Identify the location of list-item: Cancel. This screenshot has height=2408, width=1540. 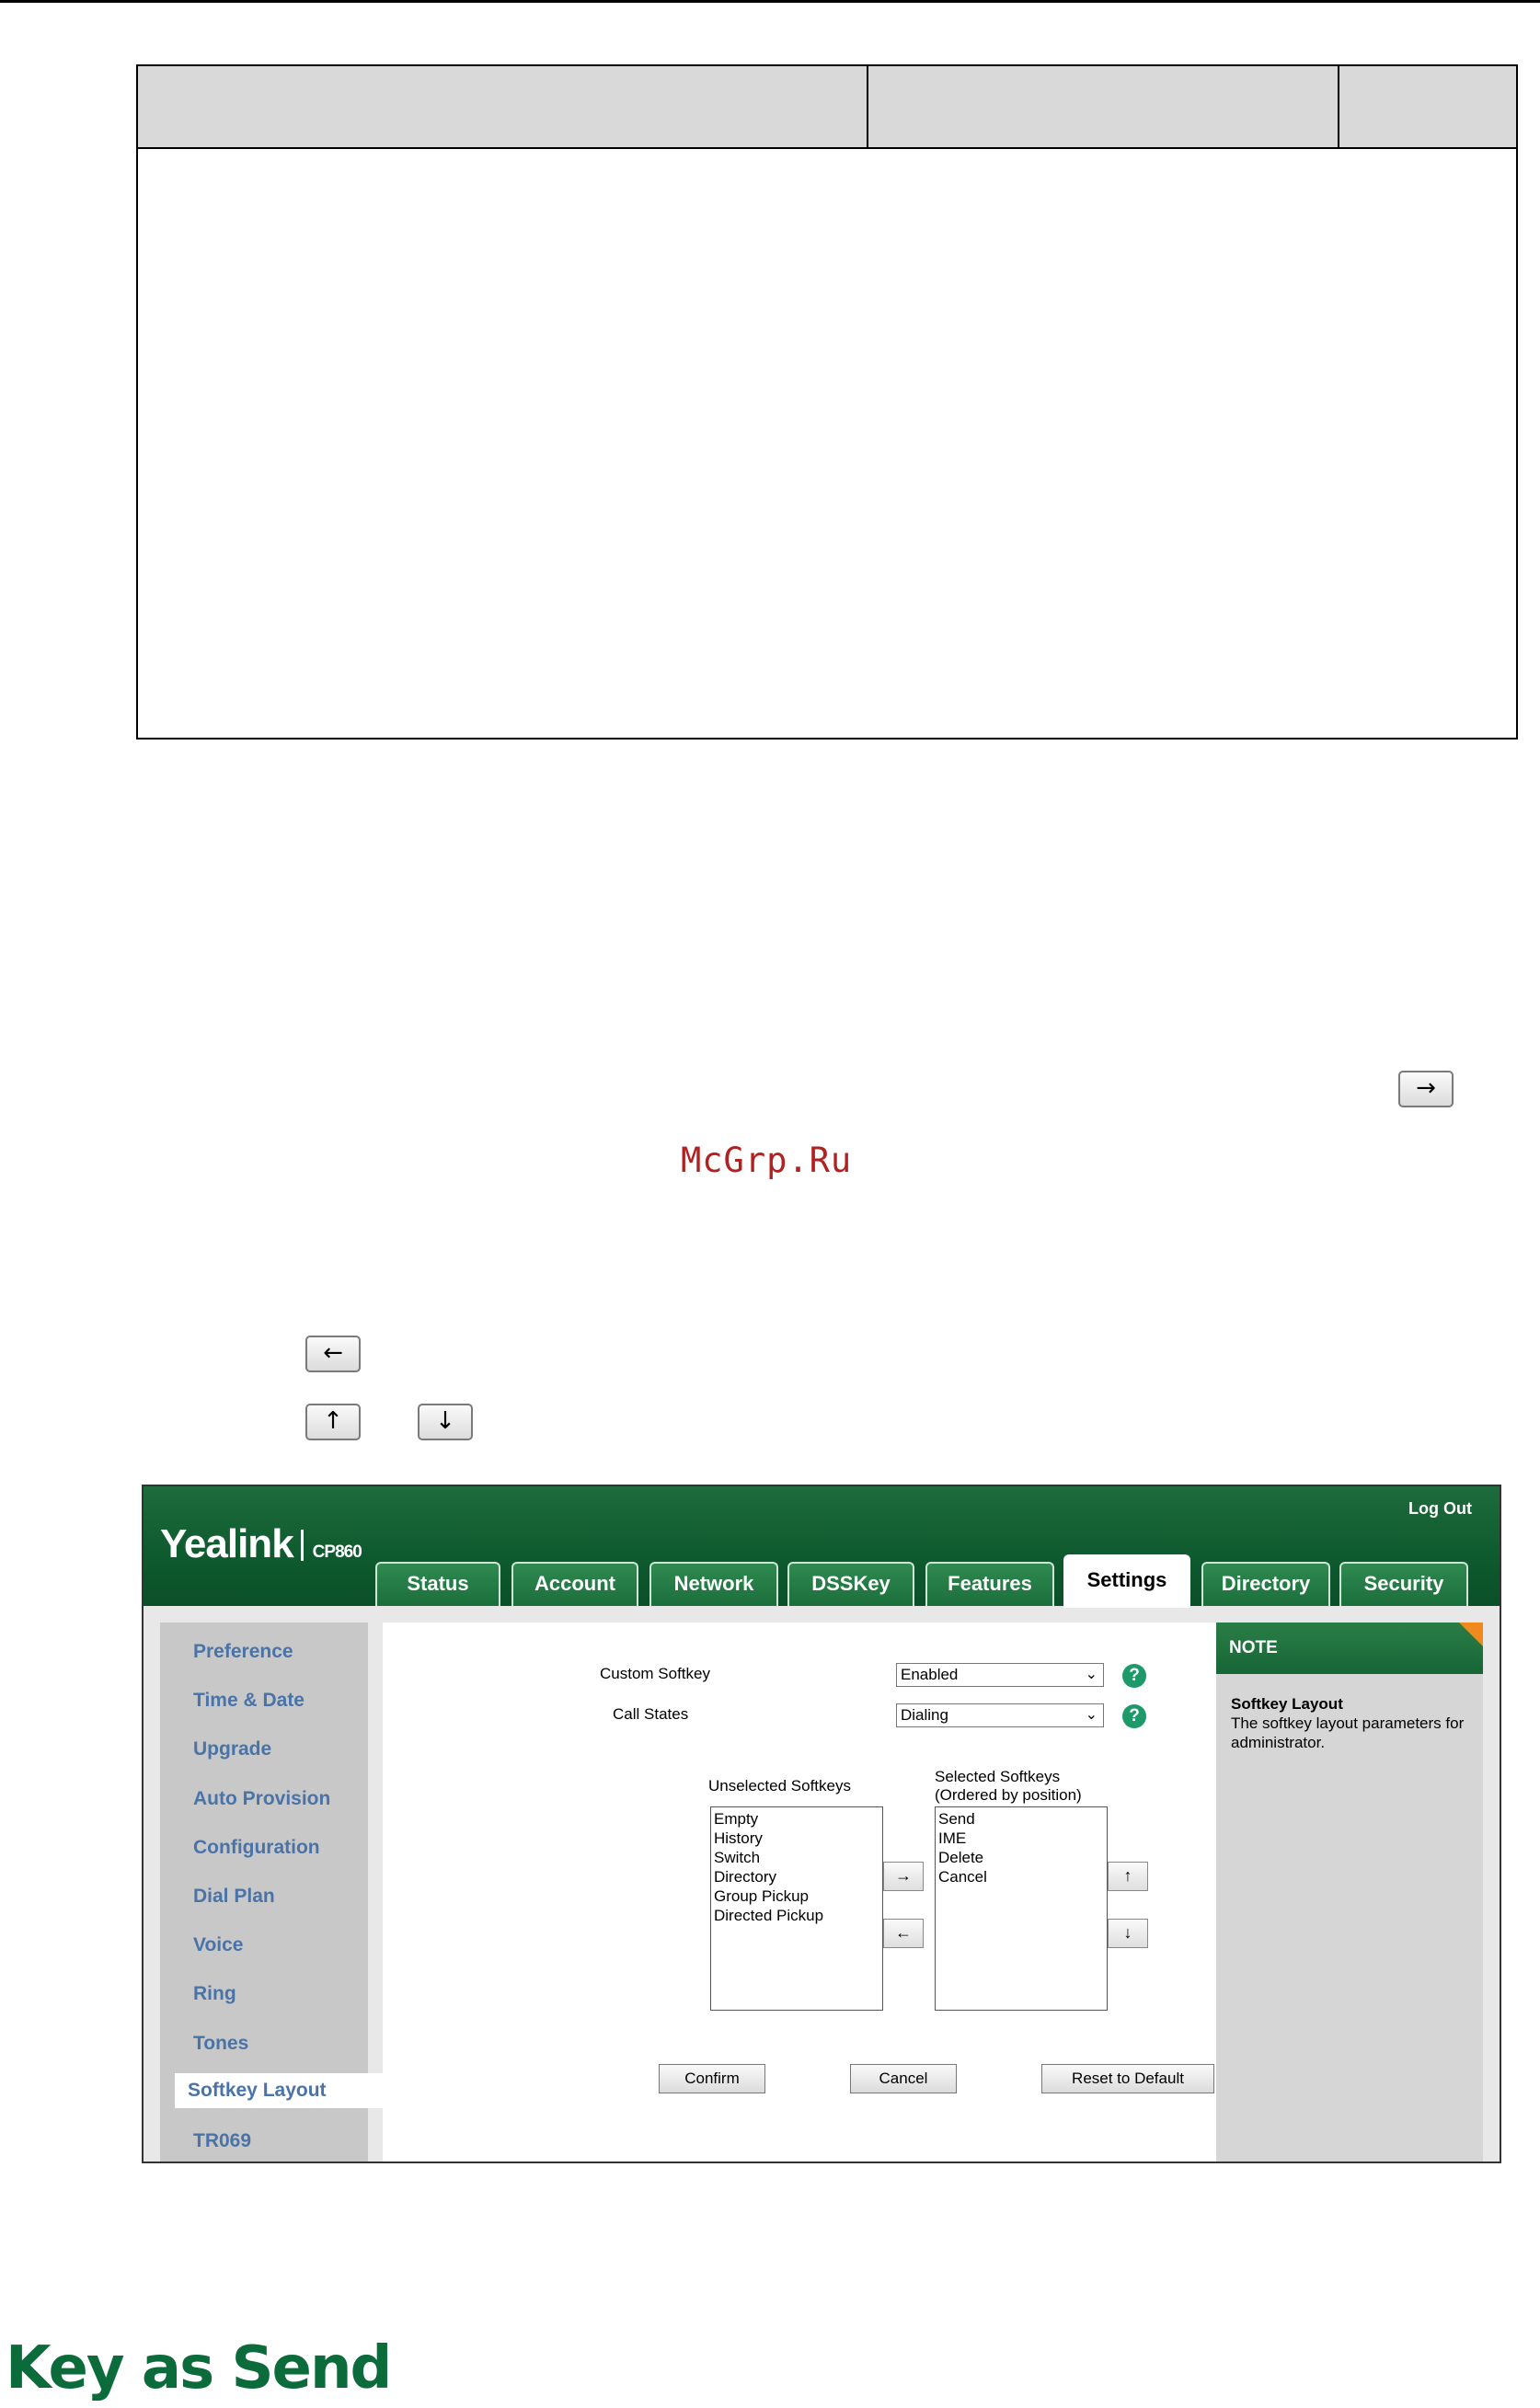
(1021, 1876).